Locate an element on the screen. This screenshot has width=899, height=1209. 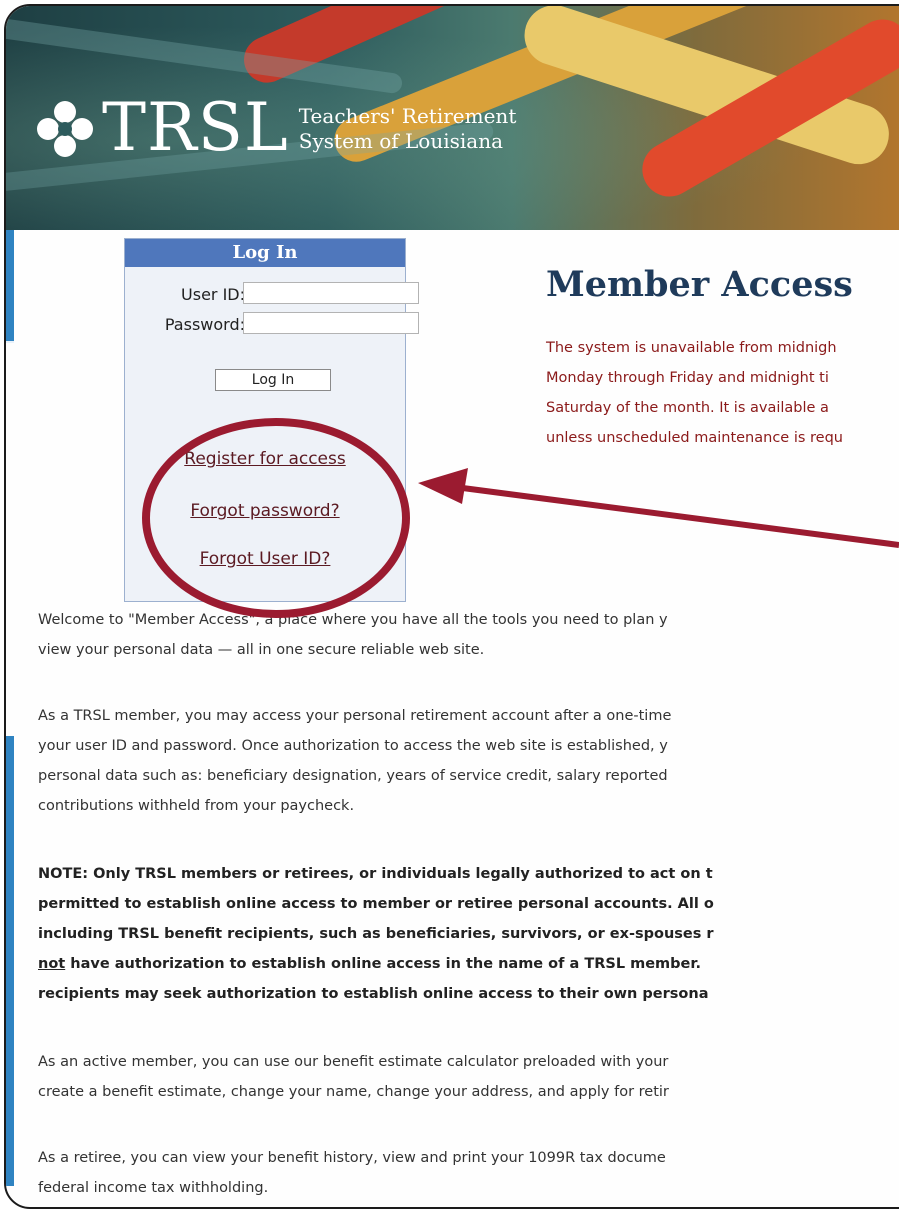
page-title: Member Access is located at coordinates (699, 284).